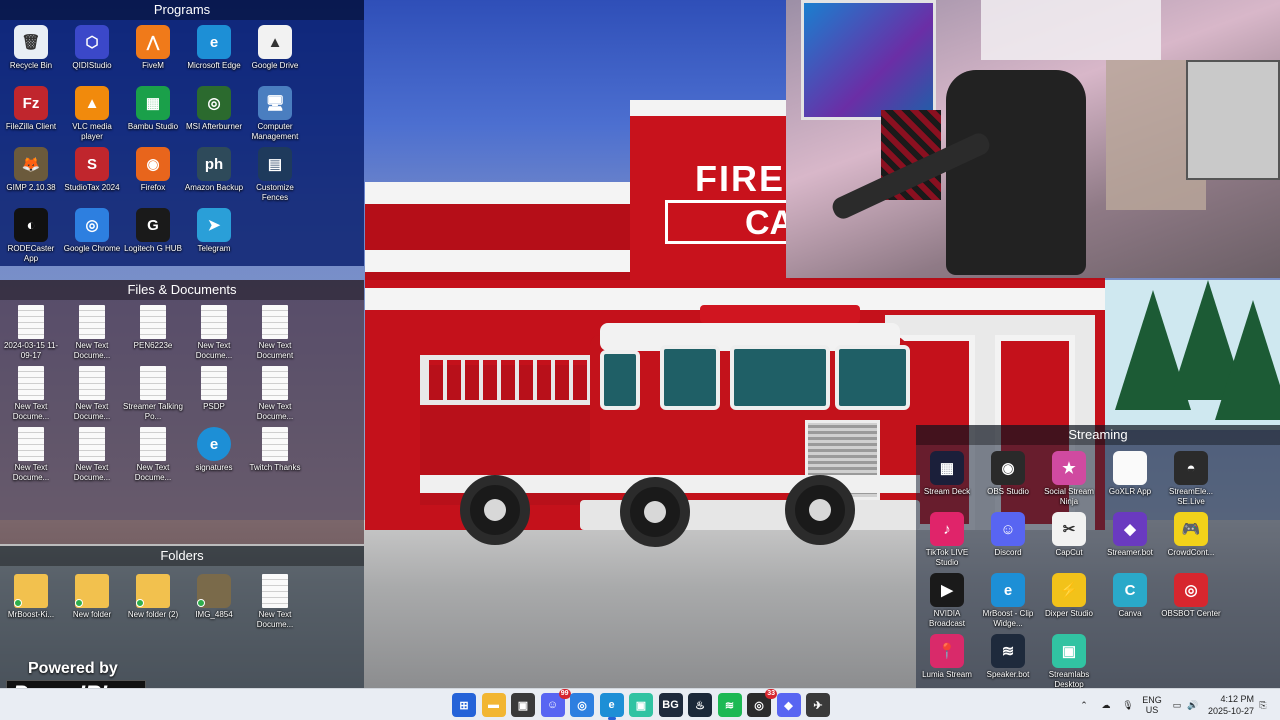  What do you see at coordinates (214, 113) in the screenshot?
I see `desktop-shortcut: ◎ MSI Afterburner` at bounding box center [214, 113].